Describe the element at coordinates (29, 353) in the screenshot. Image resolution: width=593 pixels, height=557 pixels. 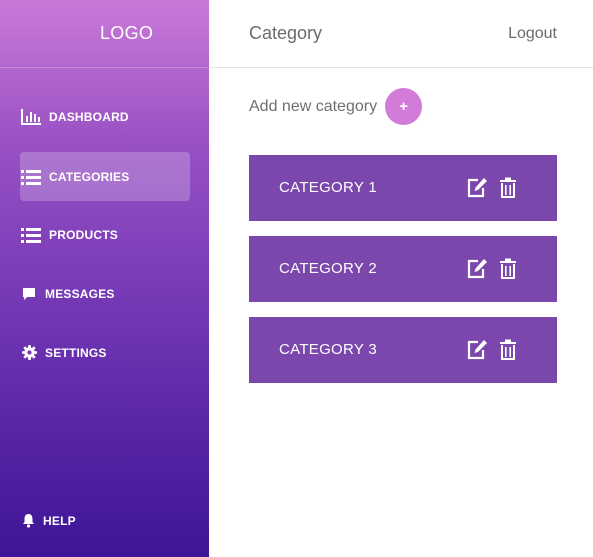
I see `gear-icon` at that location.